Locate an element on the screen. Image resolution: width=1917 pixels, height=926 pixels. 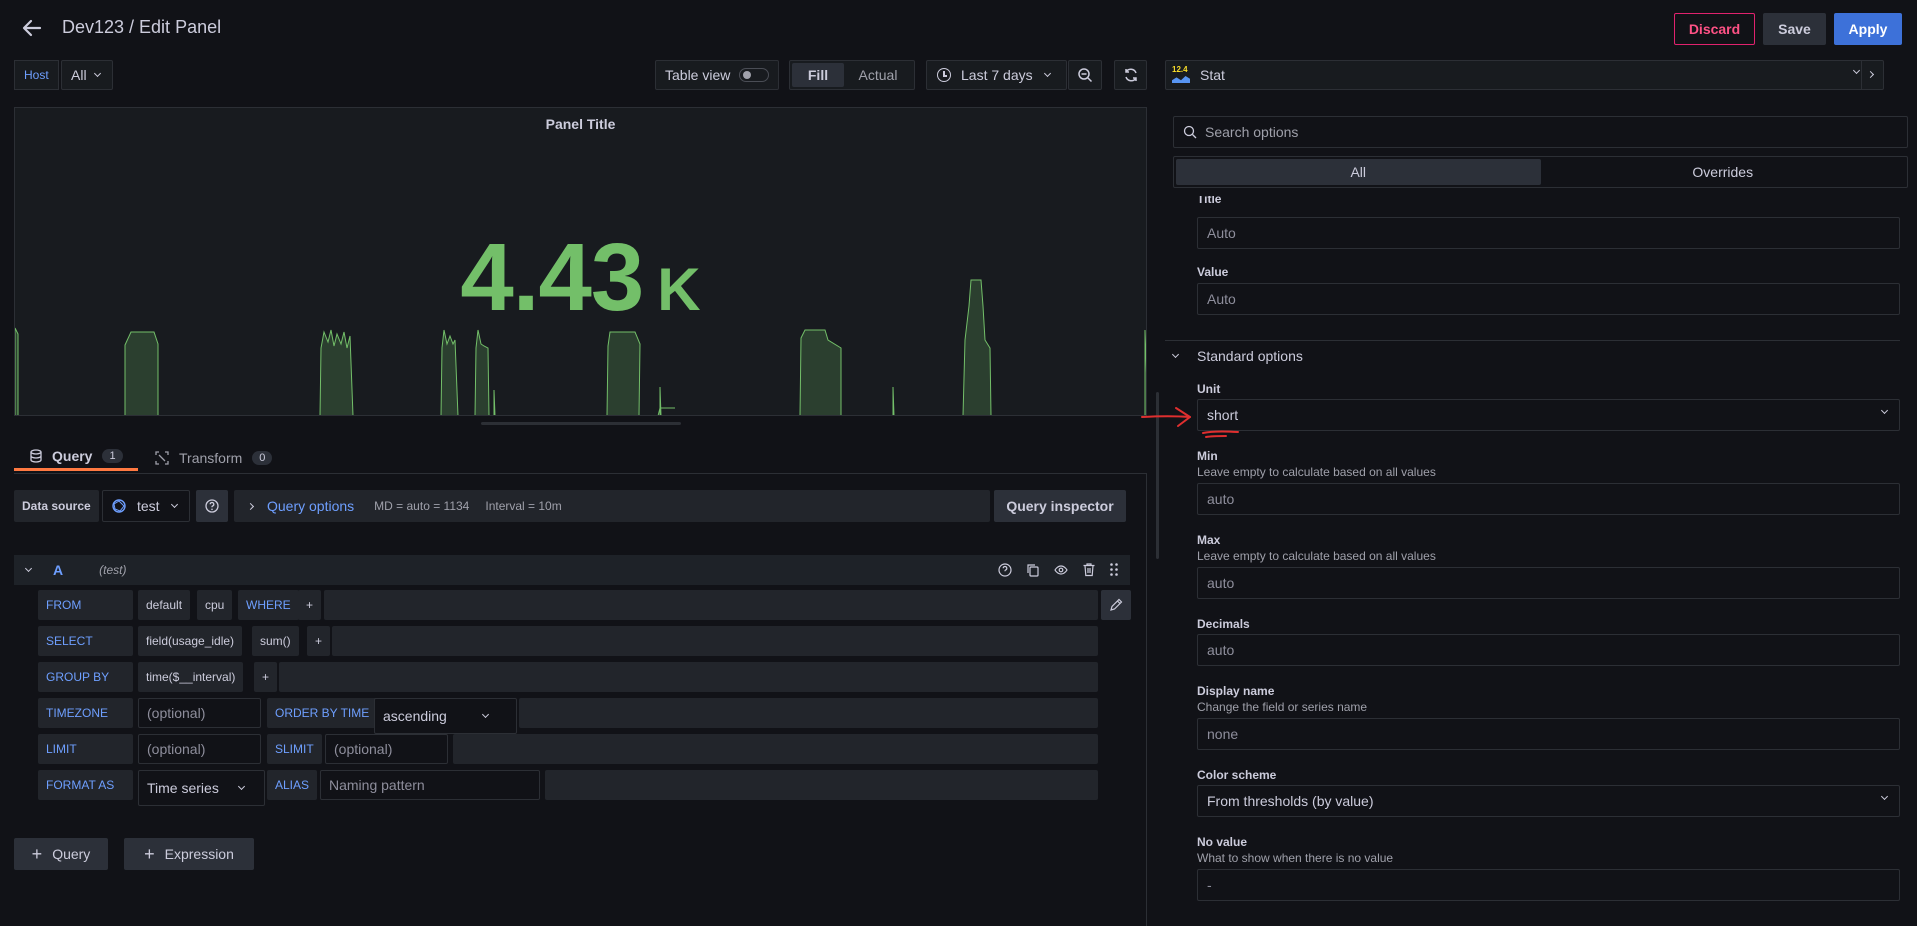
toggle-switch is located at coordinates (754, 75).